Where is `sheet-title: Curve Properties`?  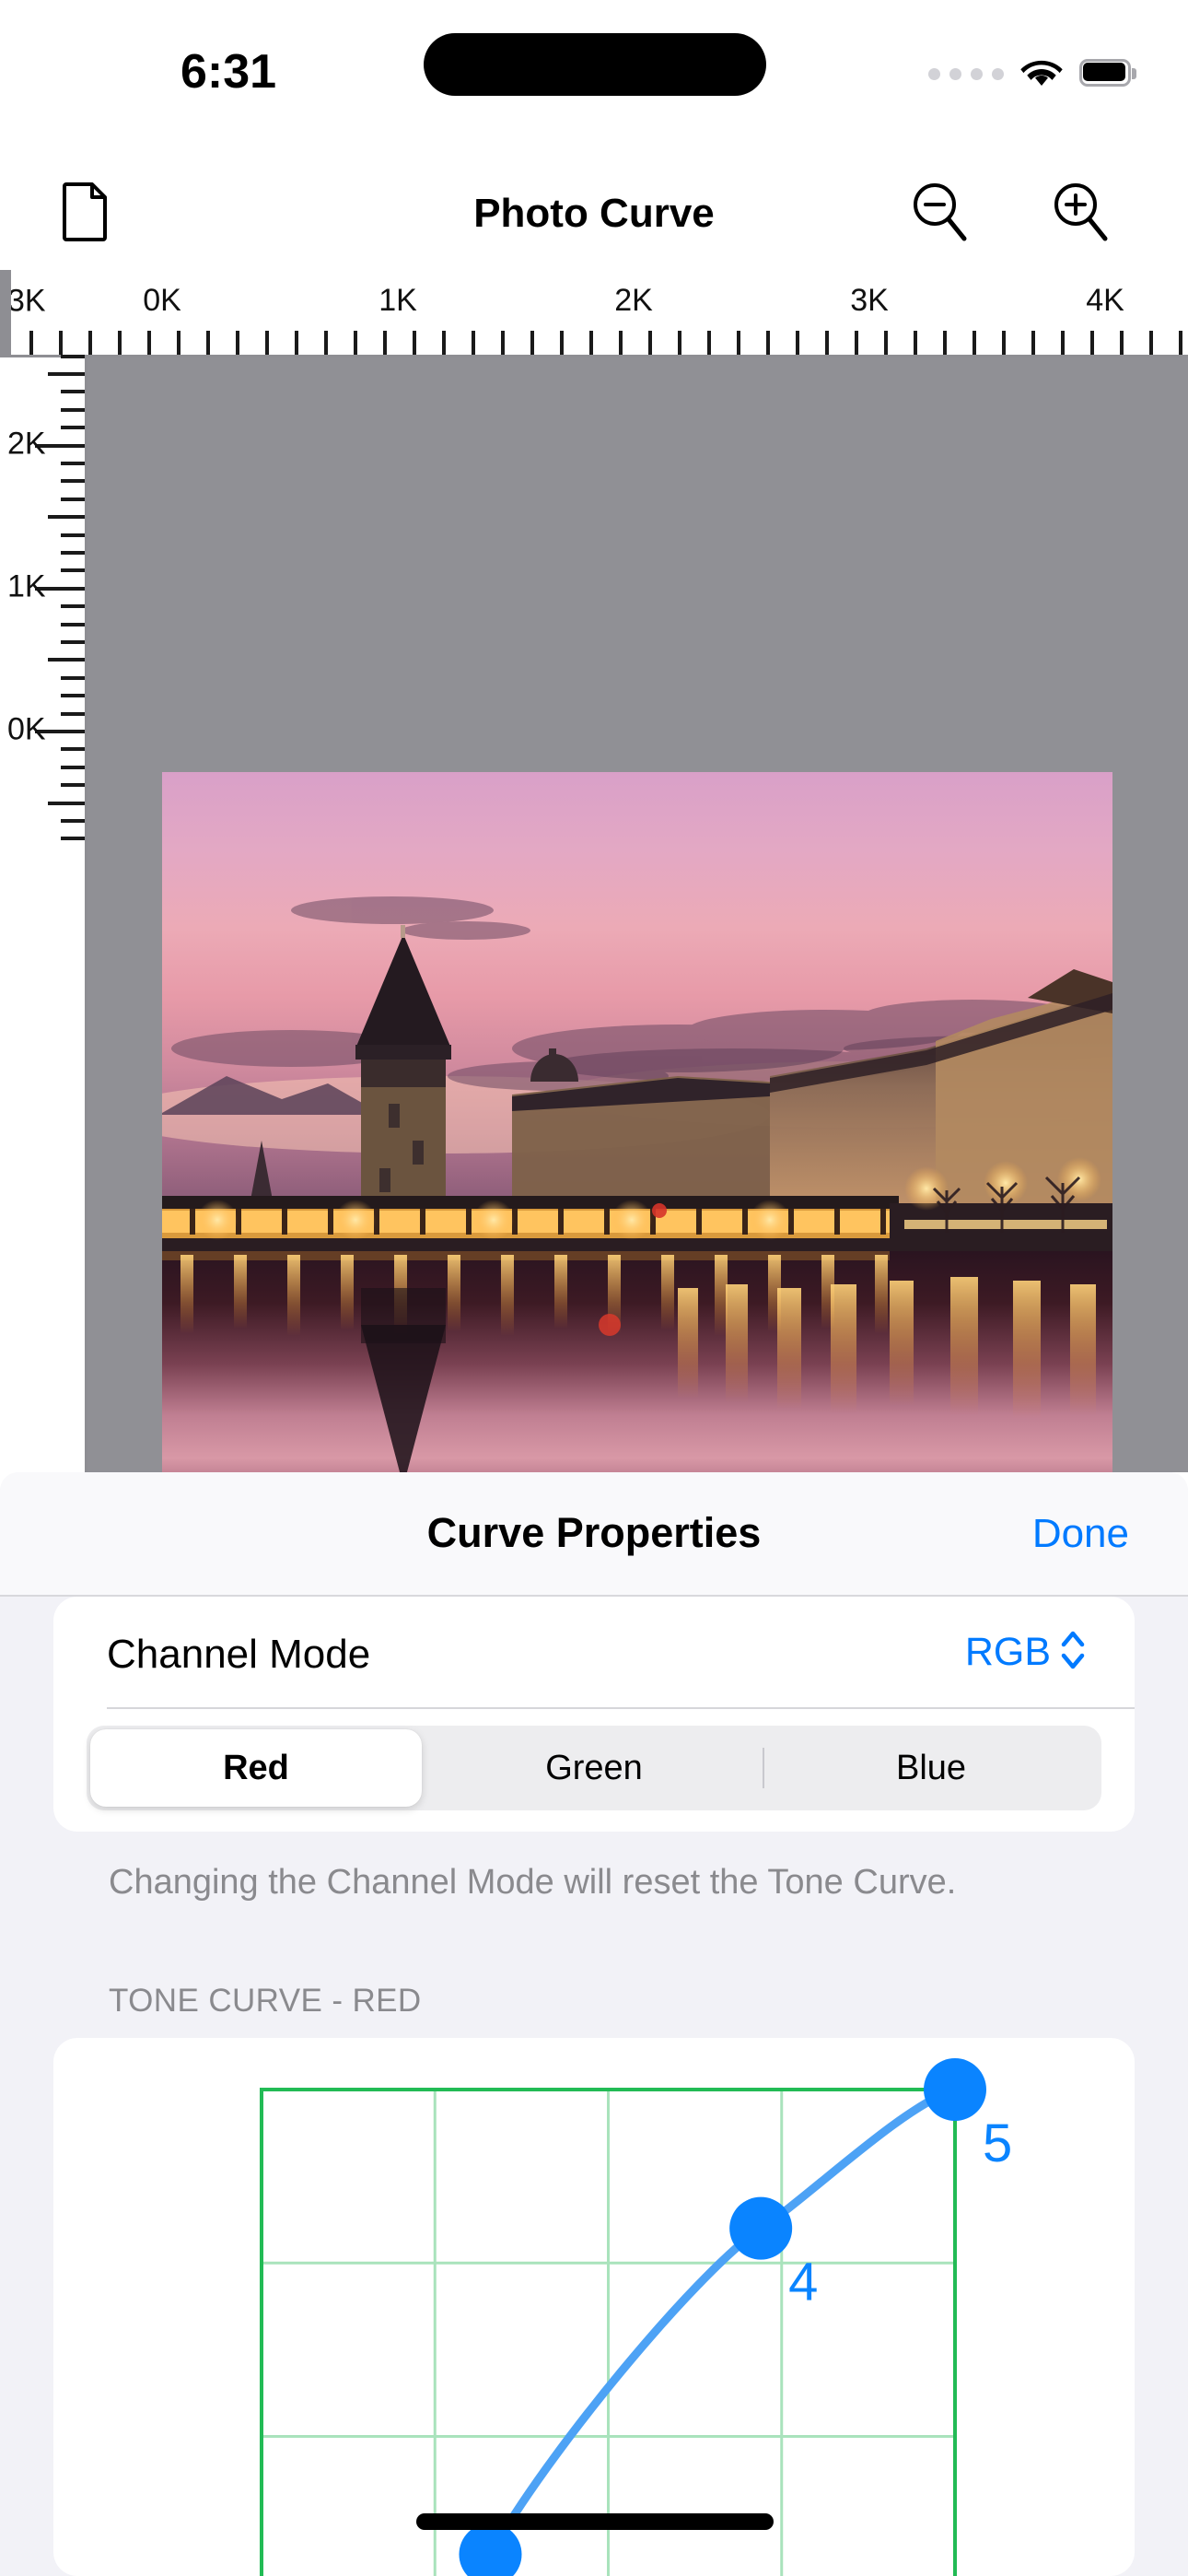
sheet-title: Curve Properties is located at coordinates (594, 1532).